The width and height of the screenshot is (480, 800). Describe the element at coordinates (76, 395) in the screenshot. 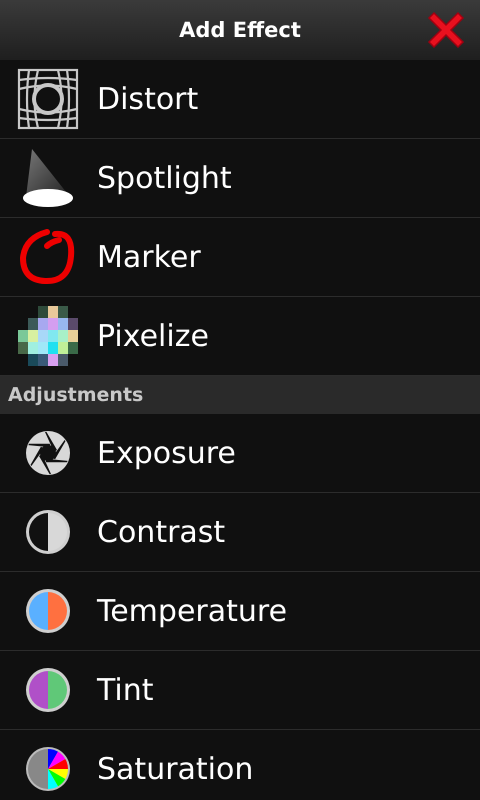

I see `section-title: Adjustments` at that location.